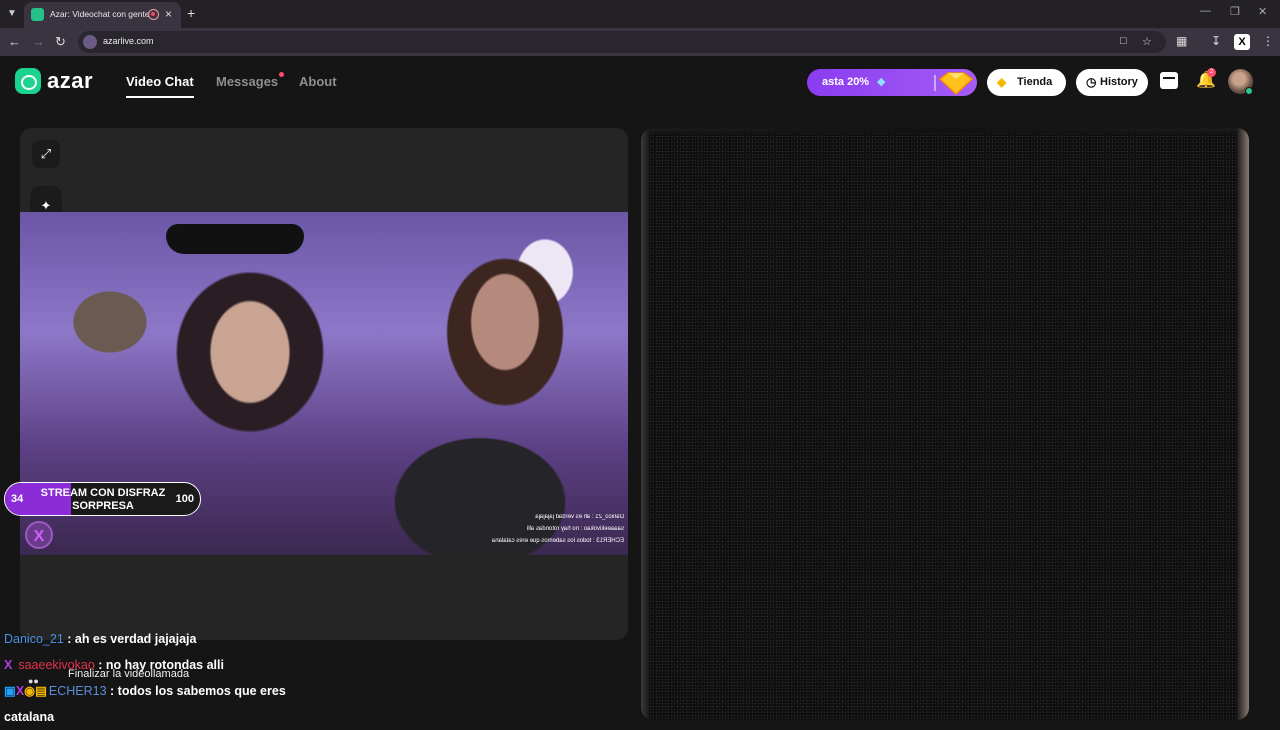 The height and width of the screenshot is (730, 1280). I want to click on nav-about: About, so click(318, 81).